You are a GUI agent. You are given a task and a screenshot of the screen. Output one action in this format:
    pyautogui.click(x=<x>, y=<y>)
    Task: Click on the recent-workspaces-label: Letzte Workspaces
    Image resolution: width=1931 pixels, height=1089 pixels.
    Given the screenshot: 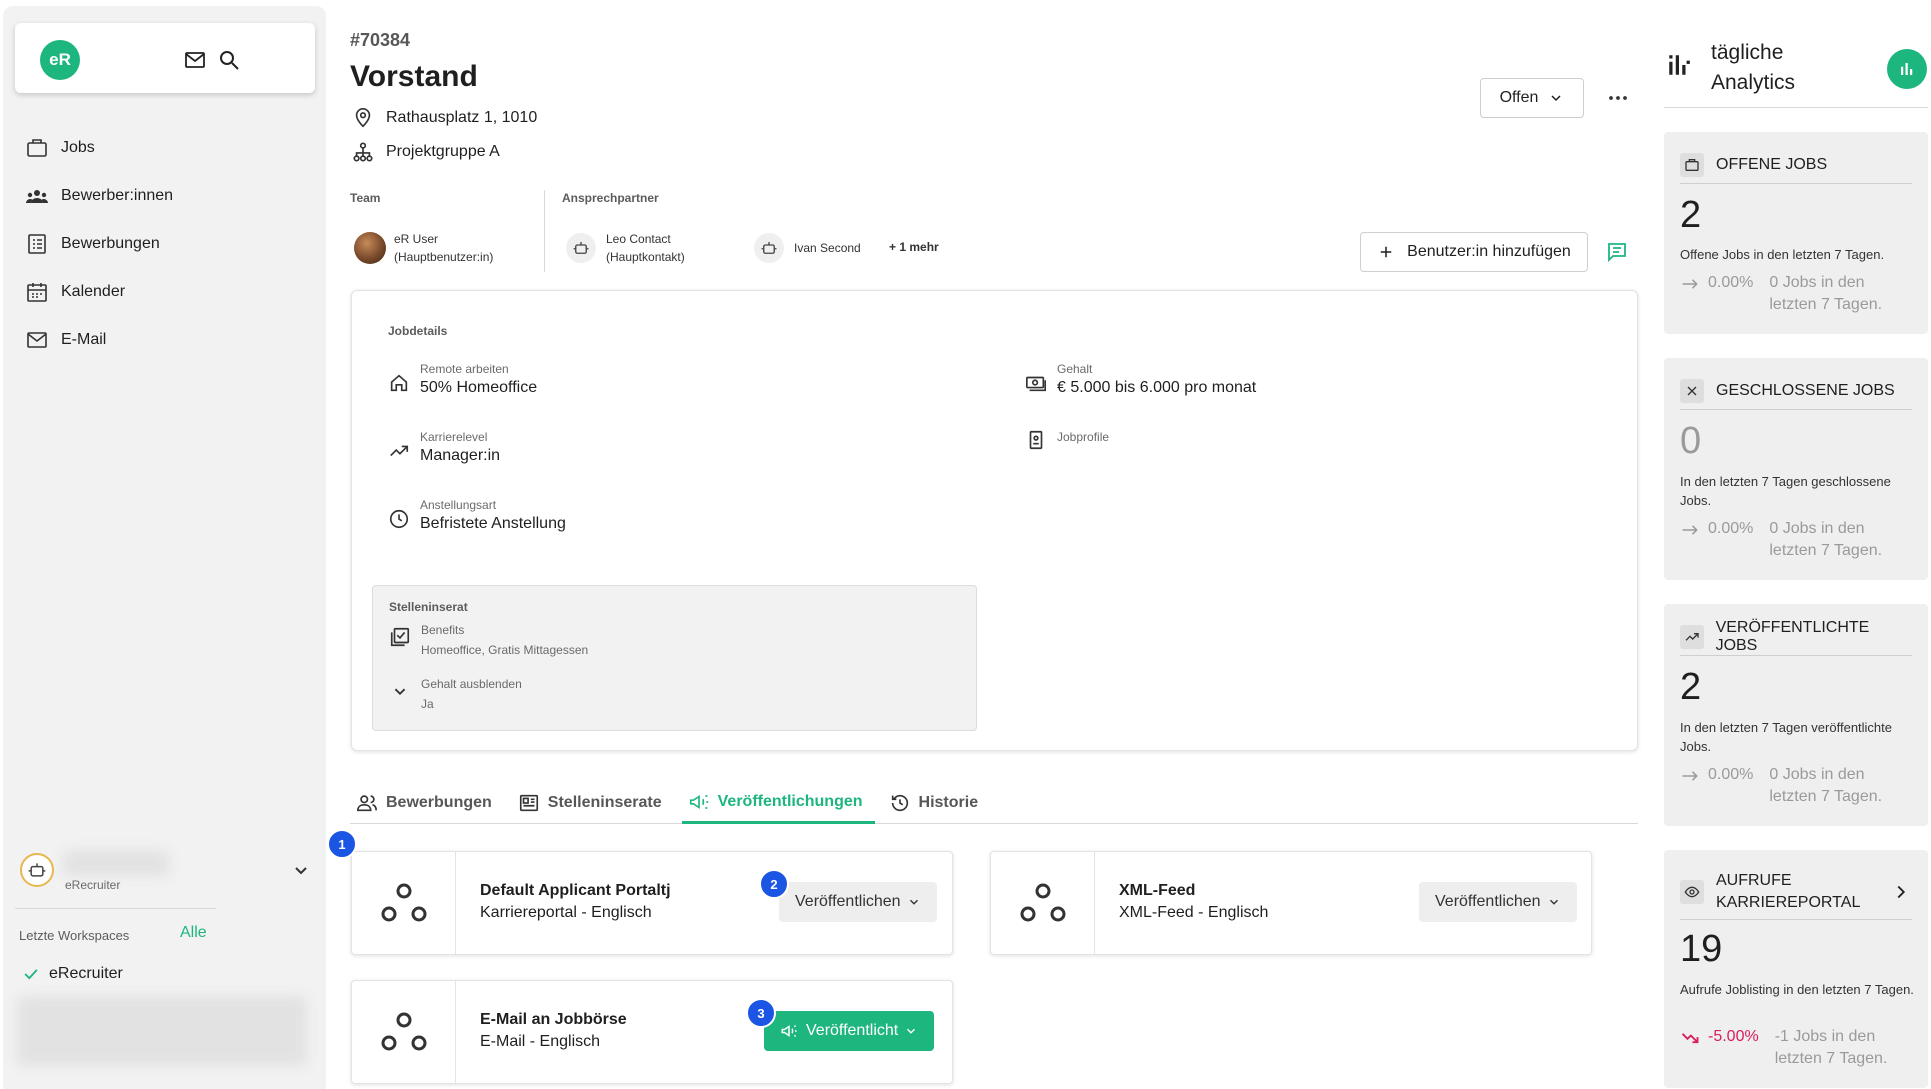 What is the action you would take?
    pyautogui.click(x=74, y=935)
    